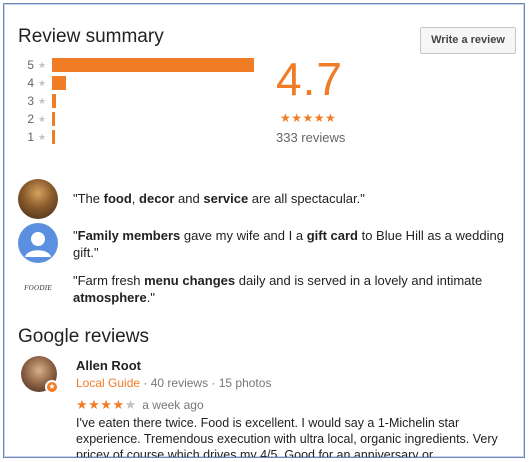 The height and width of the screenshot is (462, 529). Describe the element at coordinates (38, 243) in the screenshot. I see `default-avatar-icon` at that location.